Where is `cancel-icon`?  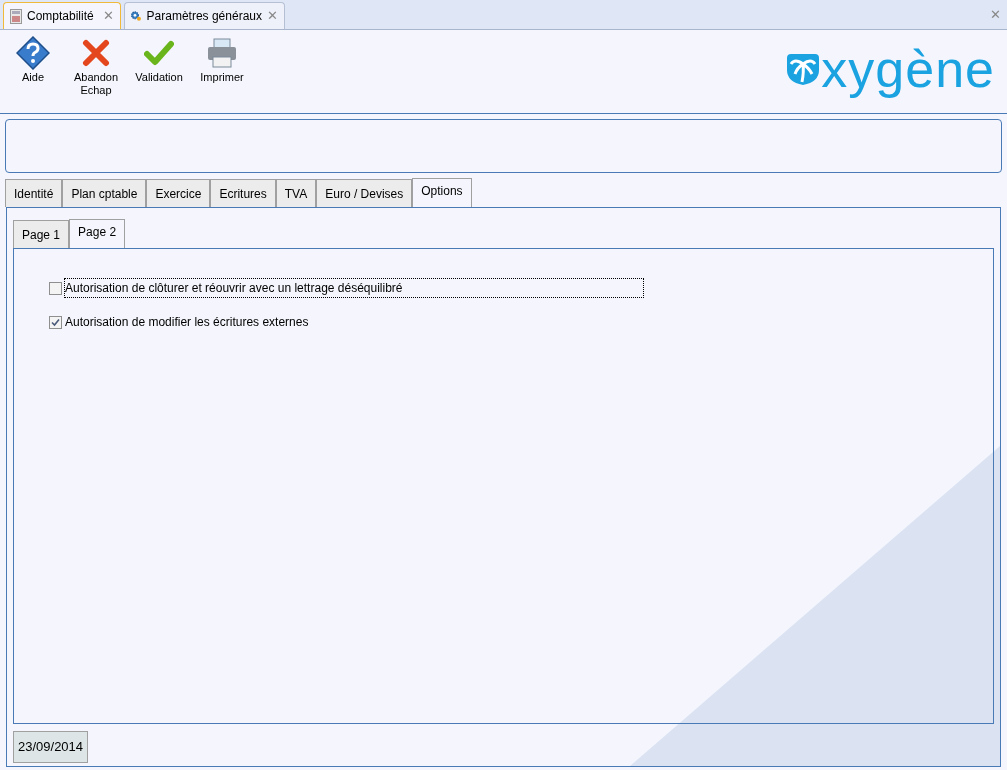 cancel-icon is located at coordinates (96, 53).